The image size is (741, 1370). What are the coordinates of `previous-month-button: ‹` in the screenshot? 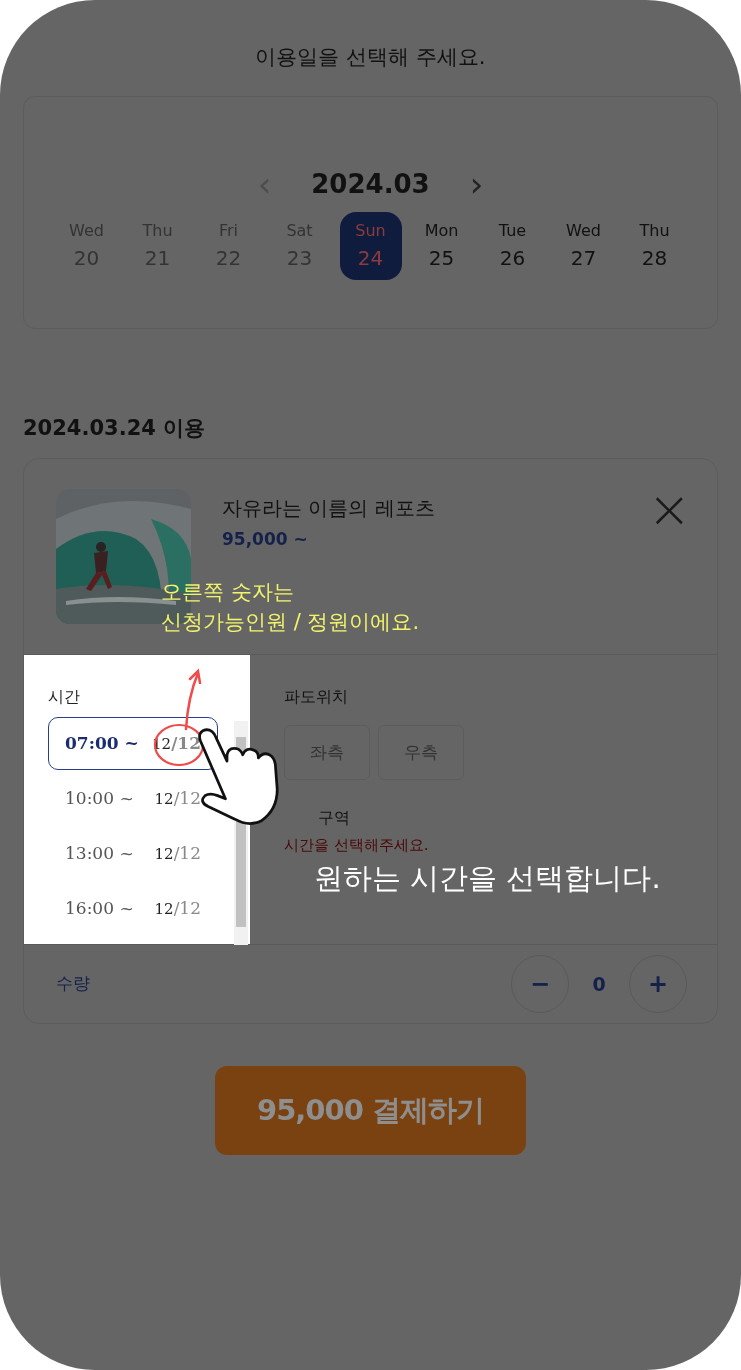 It's located at (264, 184).